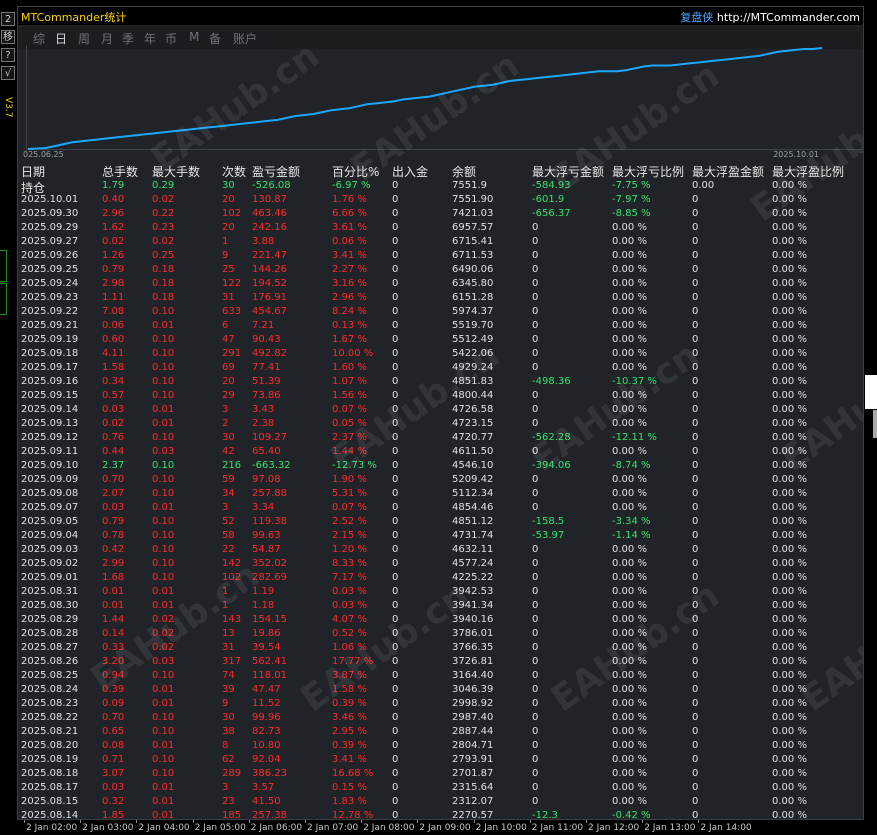 This screenshot has width=877, height=835. What do you see at coordinates (113, 325) in the screenshot?
I see `cell-总手数: 0.06` at bounding box center [113, 325].